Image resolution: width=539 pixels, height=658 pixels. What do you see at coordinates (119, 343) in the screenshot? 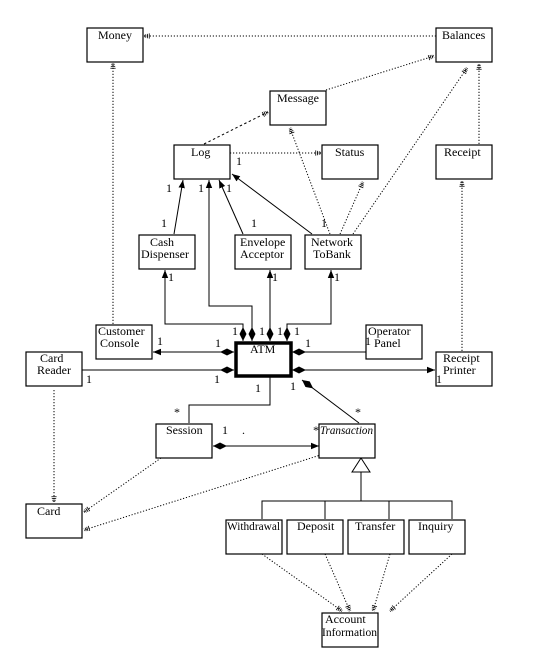
I see `svg-text: Console` at bounding box center [119, 343].